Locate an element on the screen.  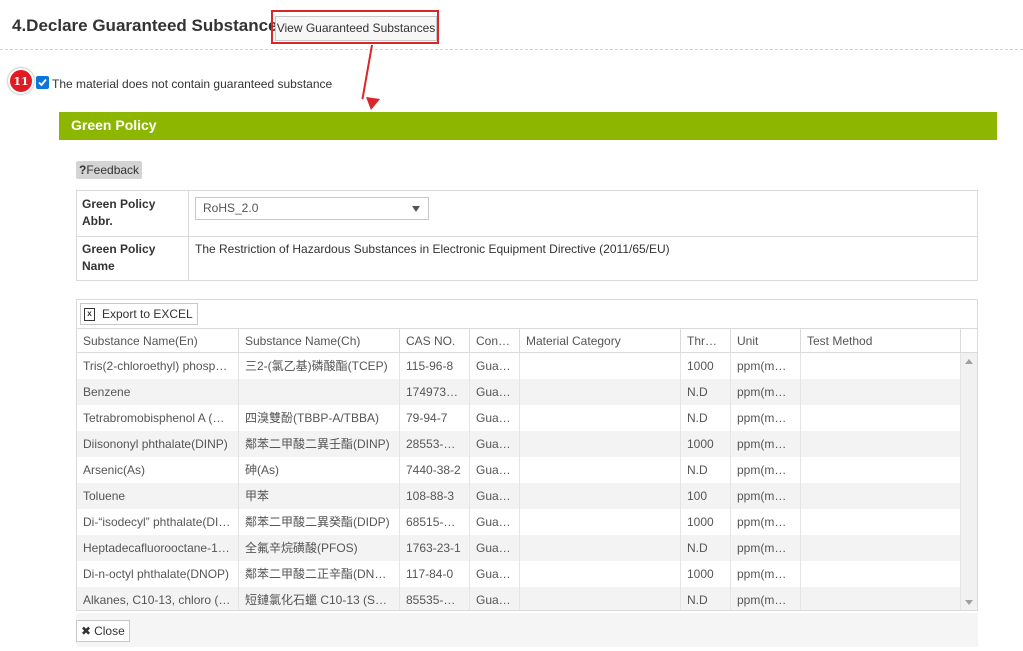
scroll-down-icon is located at coordinates (969, 602).